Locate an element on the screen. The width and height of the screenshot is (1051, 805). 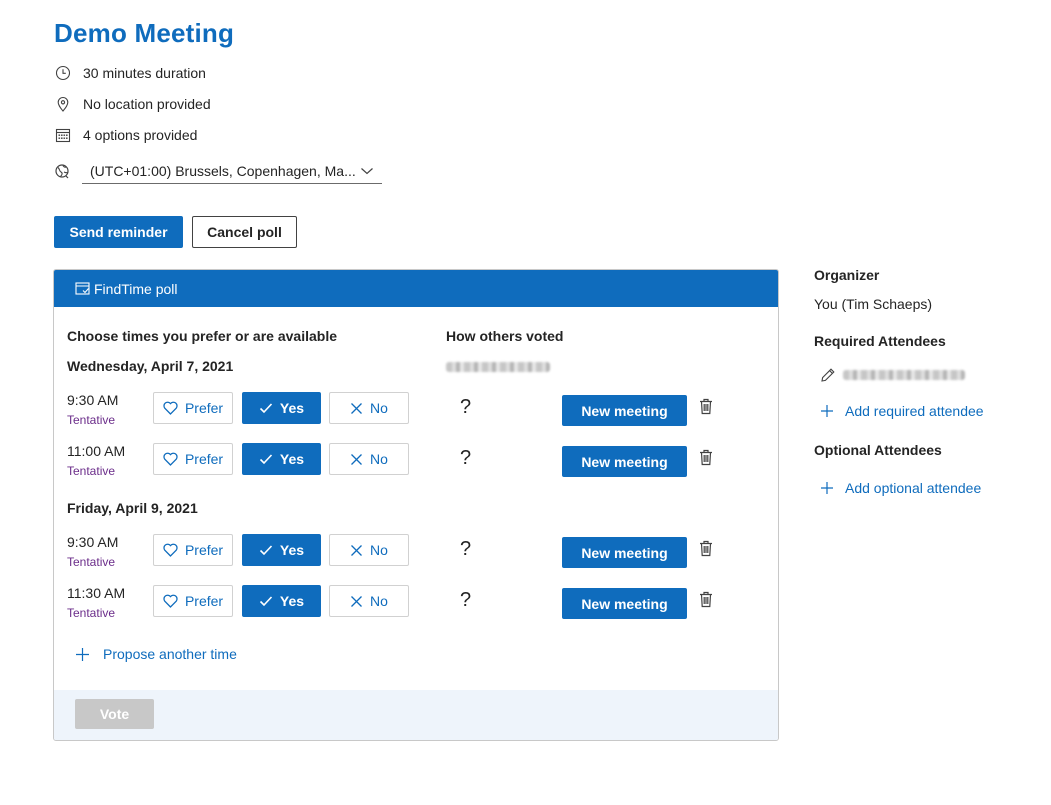
slot-time: 11:00 AM is located at coordinates (96, 451).